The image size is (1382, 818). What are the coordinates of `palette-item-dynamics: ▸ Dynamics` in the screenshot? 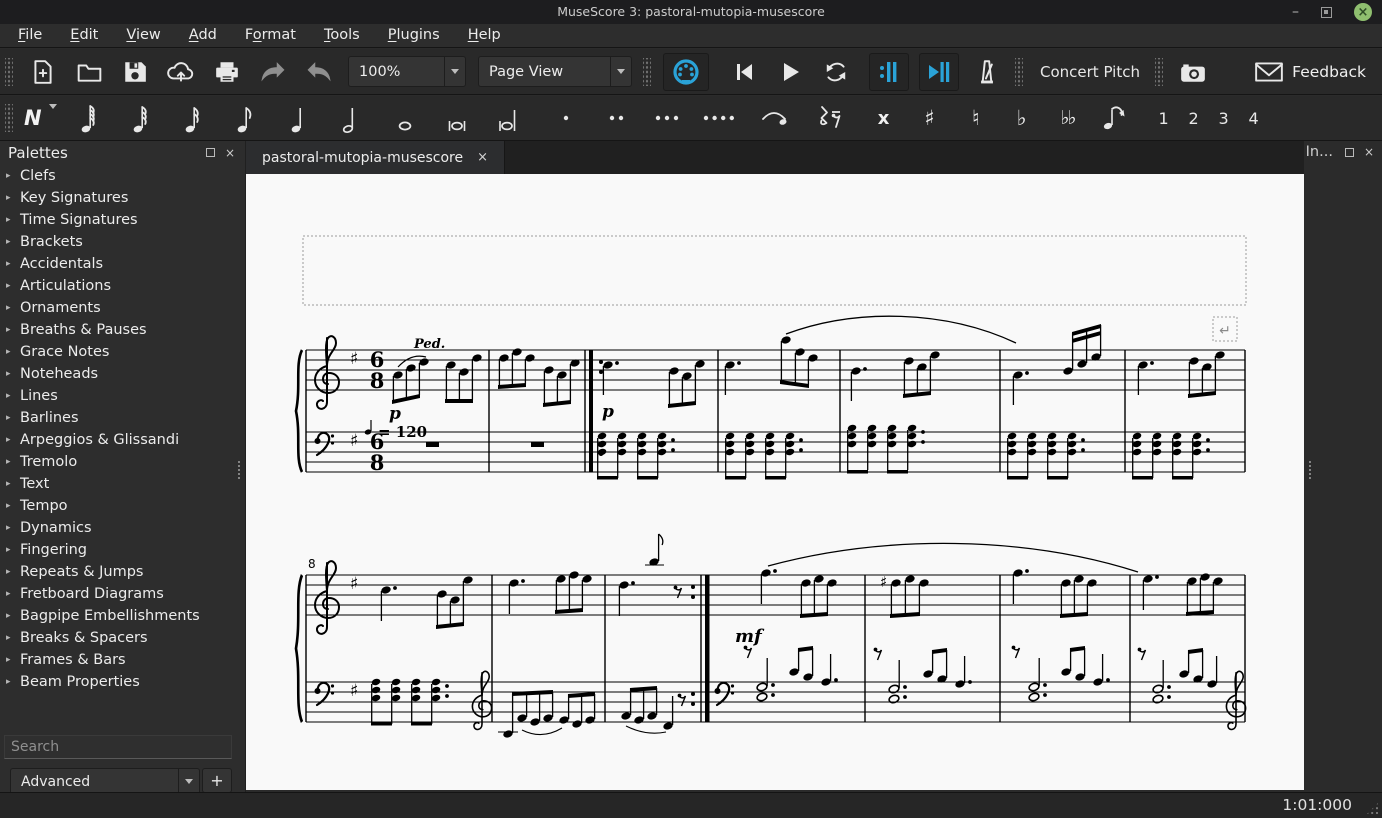 It's located at (122, 528).